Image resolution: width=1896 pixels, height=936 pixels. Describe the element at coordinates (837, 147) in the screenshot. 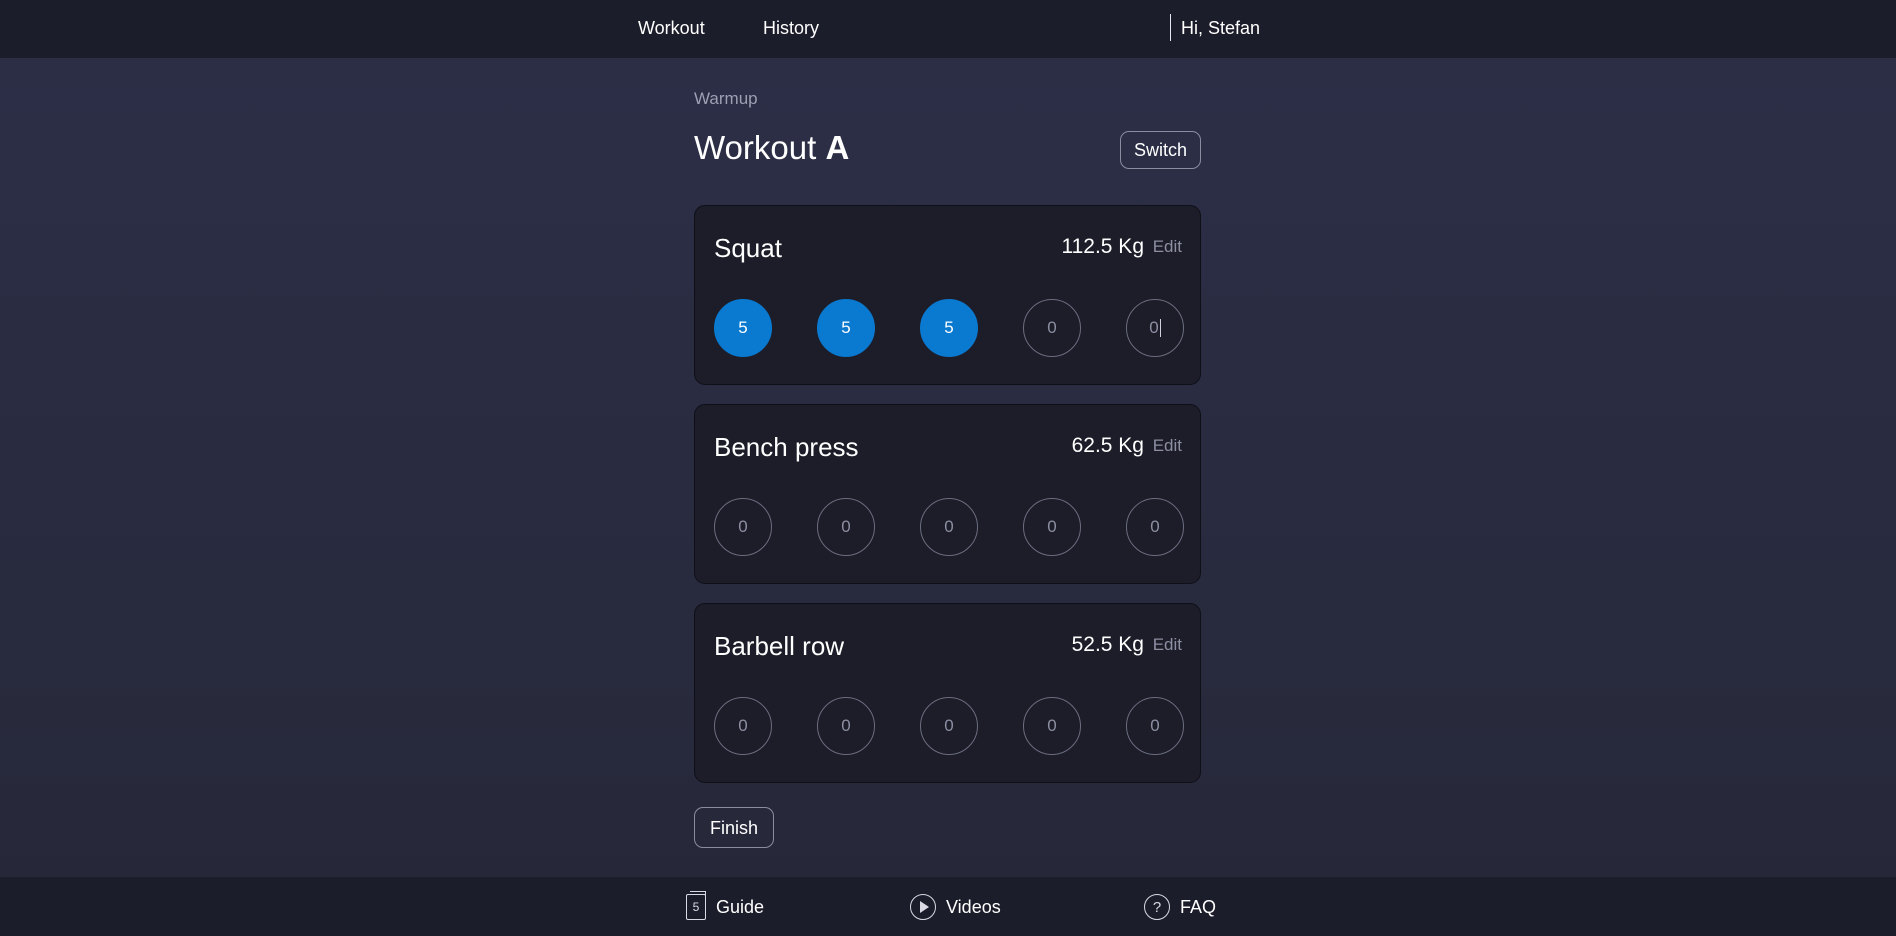

I see `title-plan: A` at that location.